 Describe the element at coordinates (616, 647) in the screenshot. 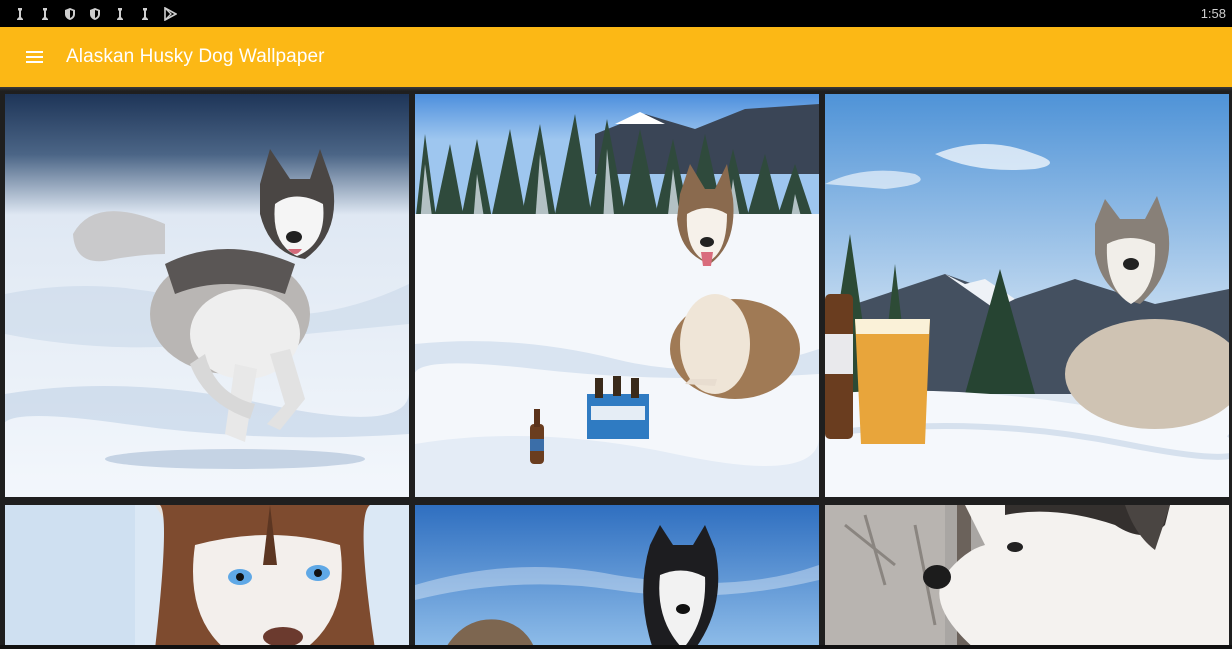

I see `bottom-edge` at that location.